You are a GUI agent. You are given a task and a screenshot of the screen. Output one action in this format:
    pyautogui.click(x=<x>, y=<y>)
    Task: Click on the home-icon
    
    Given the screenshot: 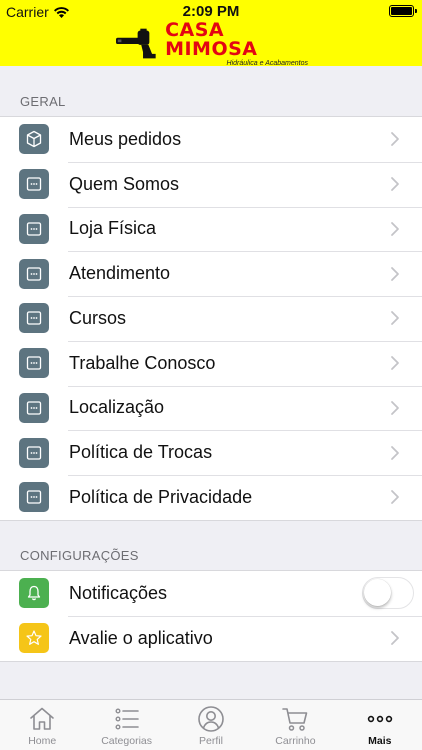 What is the action you would take?
    pyautogui.click(x=42, y=718)
    